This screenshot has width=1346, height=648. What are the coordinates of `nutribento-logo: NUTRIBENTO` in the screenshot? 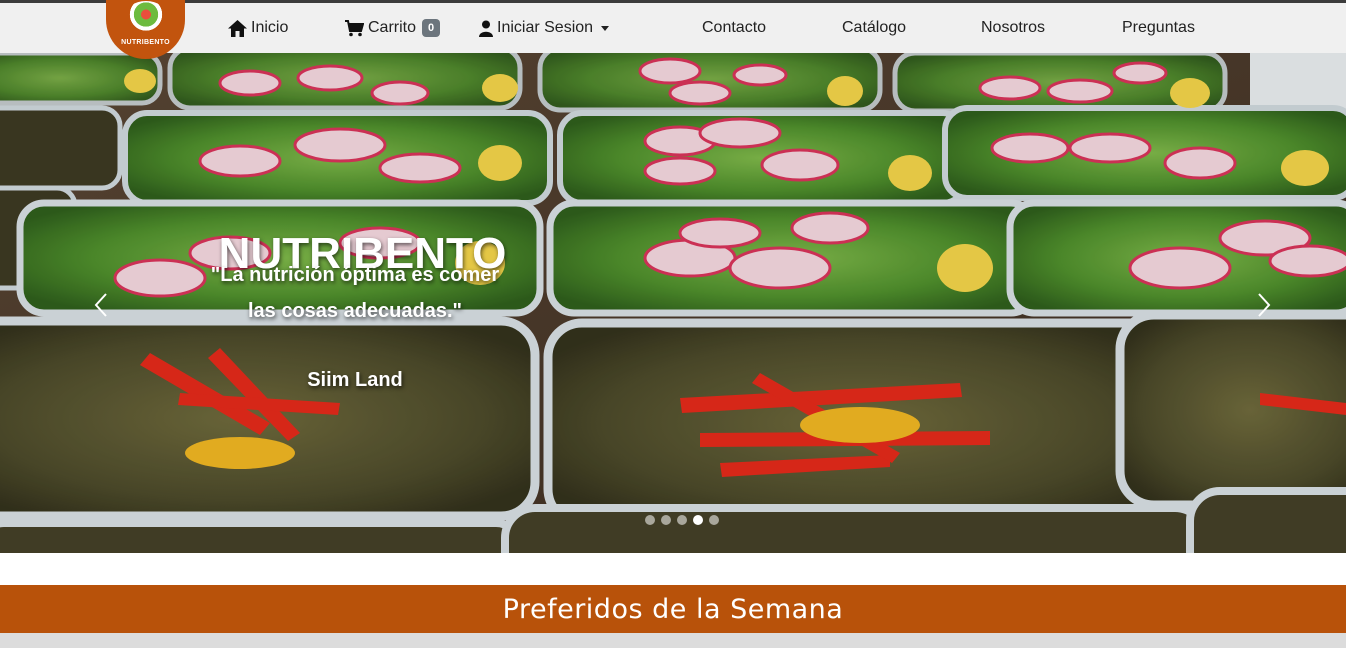 It's located at (145, 29).